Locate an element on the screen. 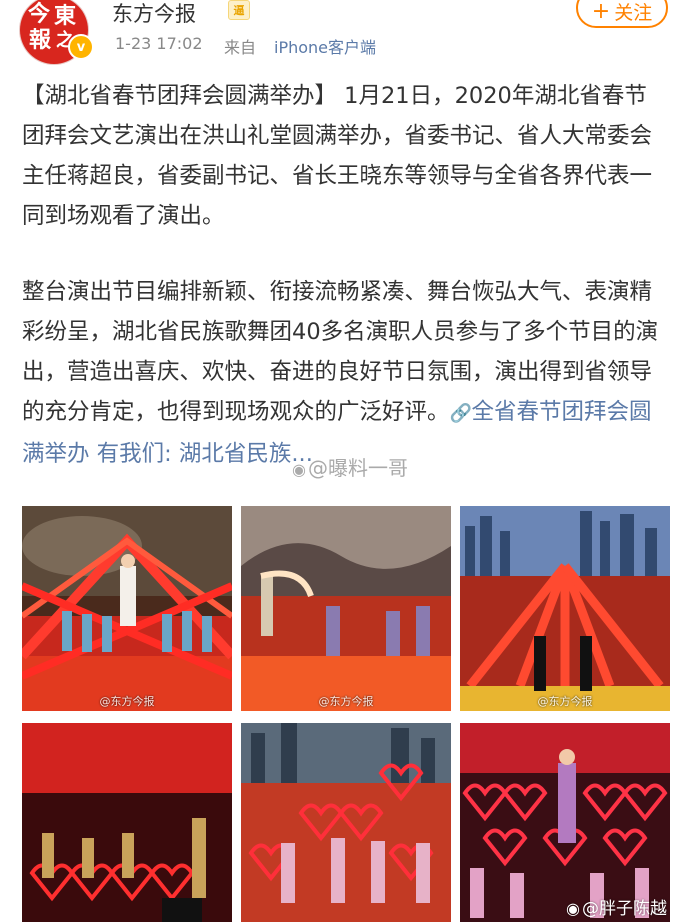 The image size is (690, 922). city-stage-image is located at coordinates (565, 608).